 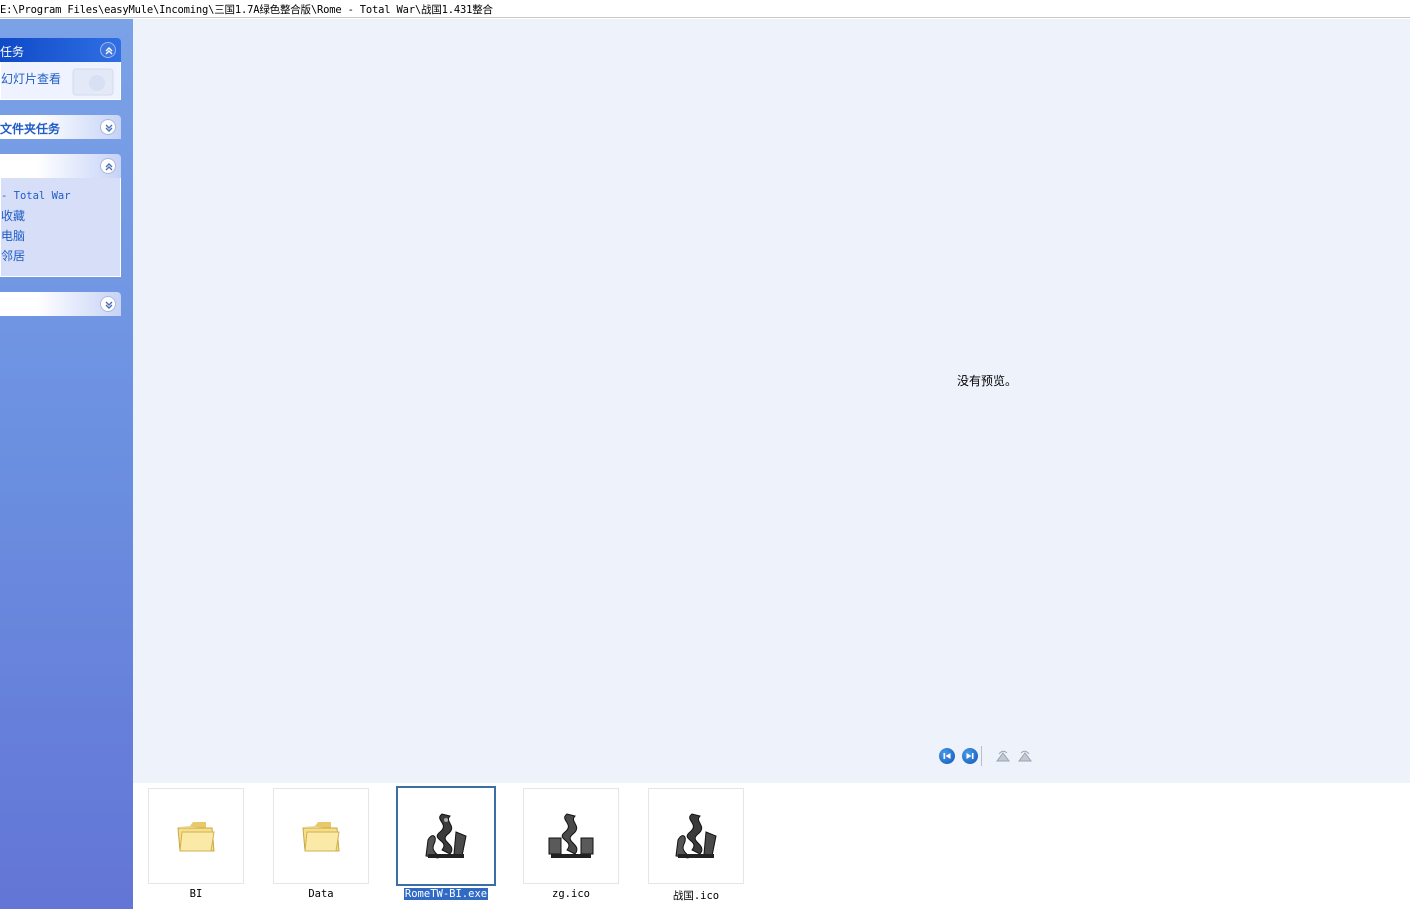 I want to click on filmstrip-item-zg-ico, so click(x=571, y=836).